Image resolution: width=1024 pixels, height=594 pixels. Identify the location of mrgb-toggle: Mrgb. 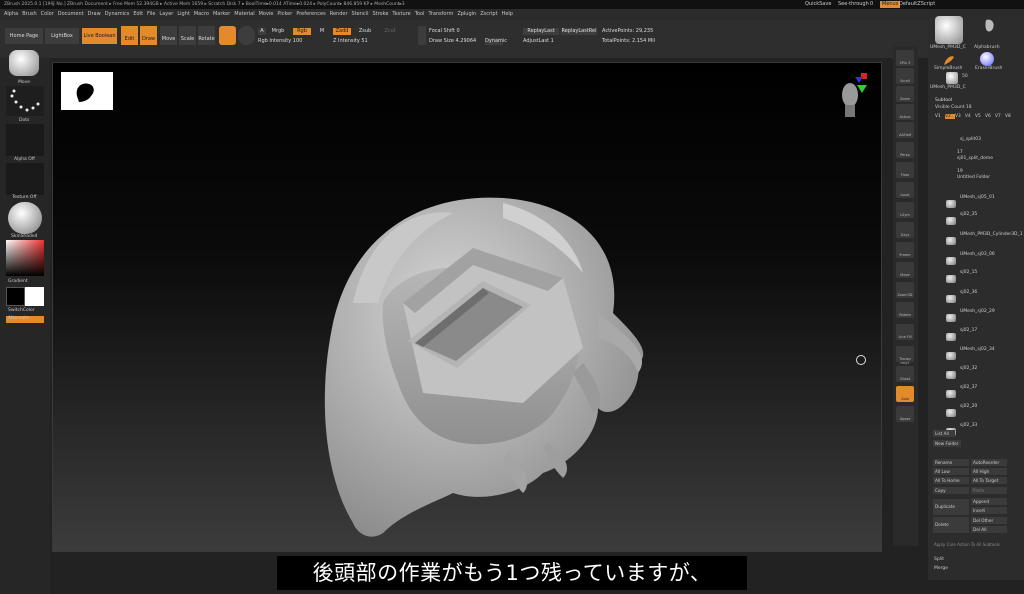
(278, 31).